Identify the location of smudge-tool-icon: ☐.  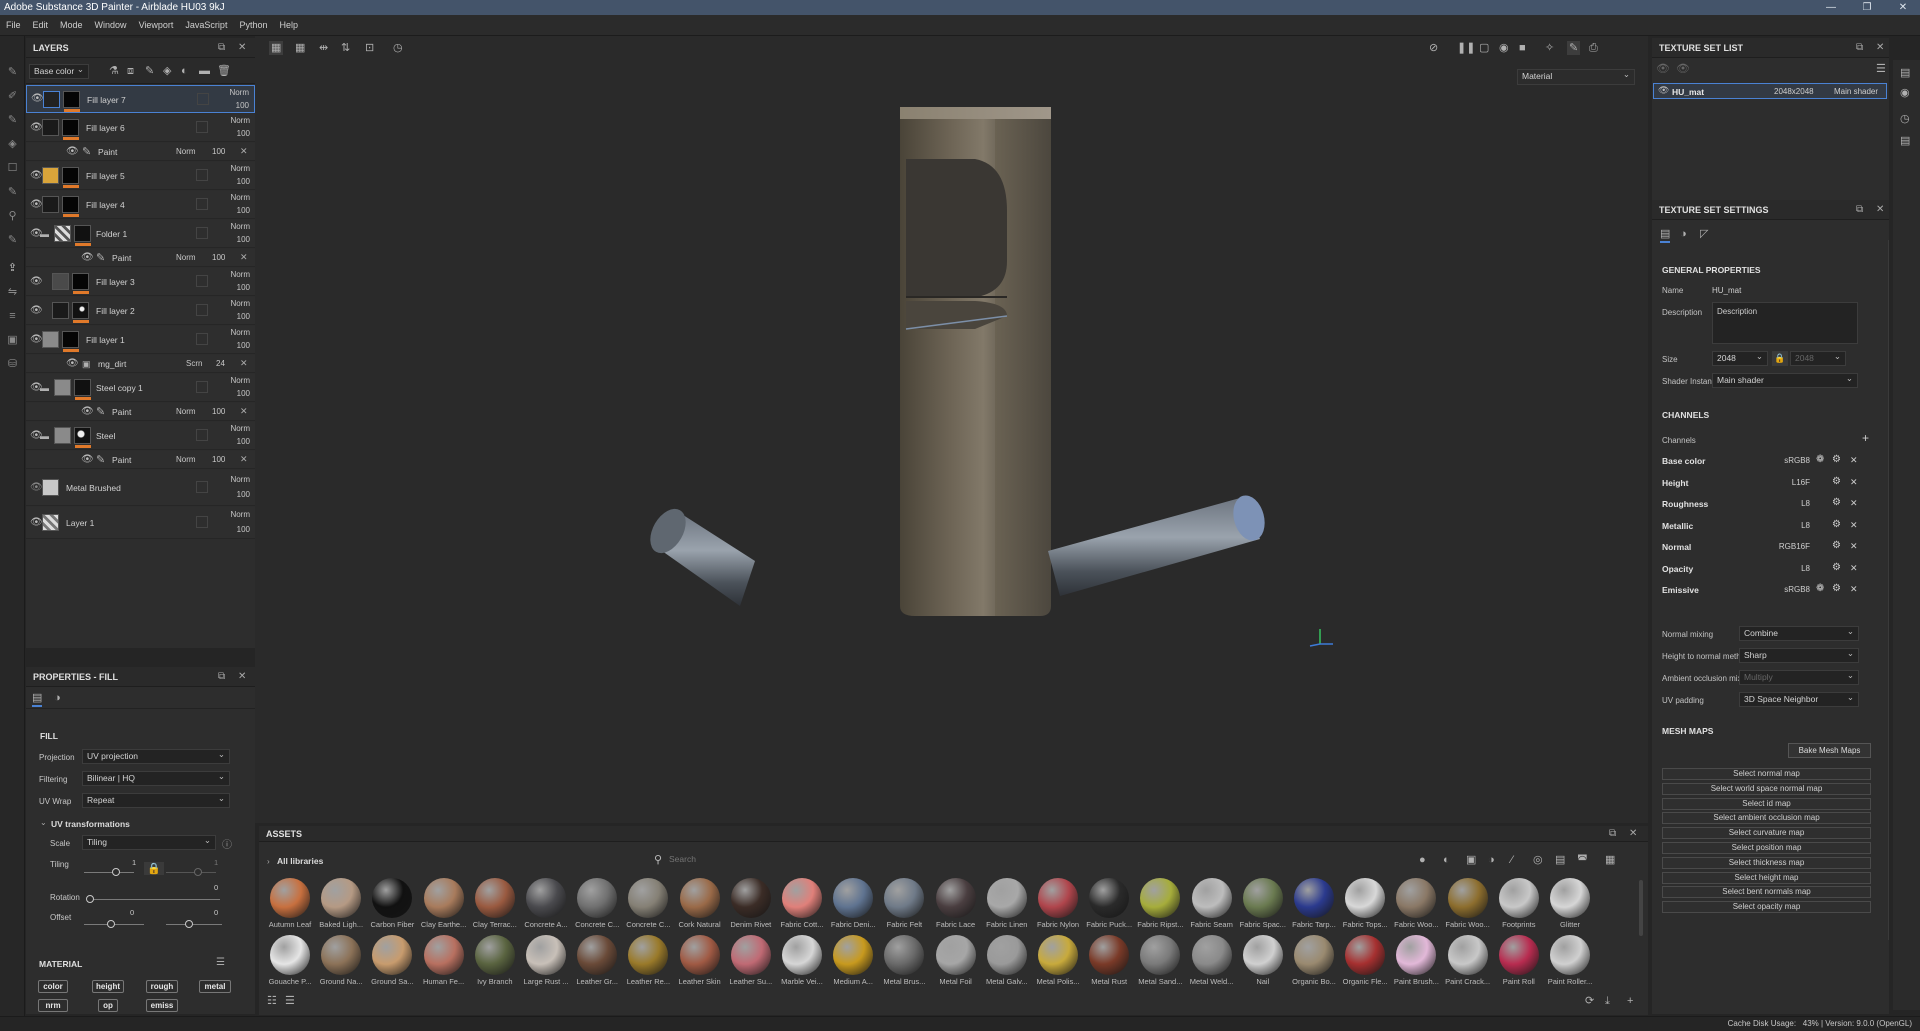
(12, 168).